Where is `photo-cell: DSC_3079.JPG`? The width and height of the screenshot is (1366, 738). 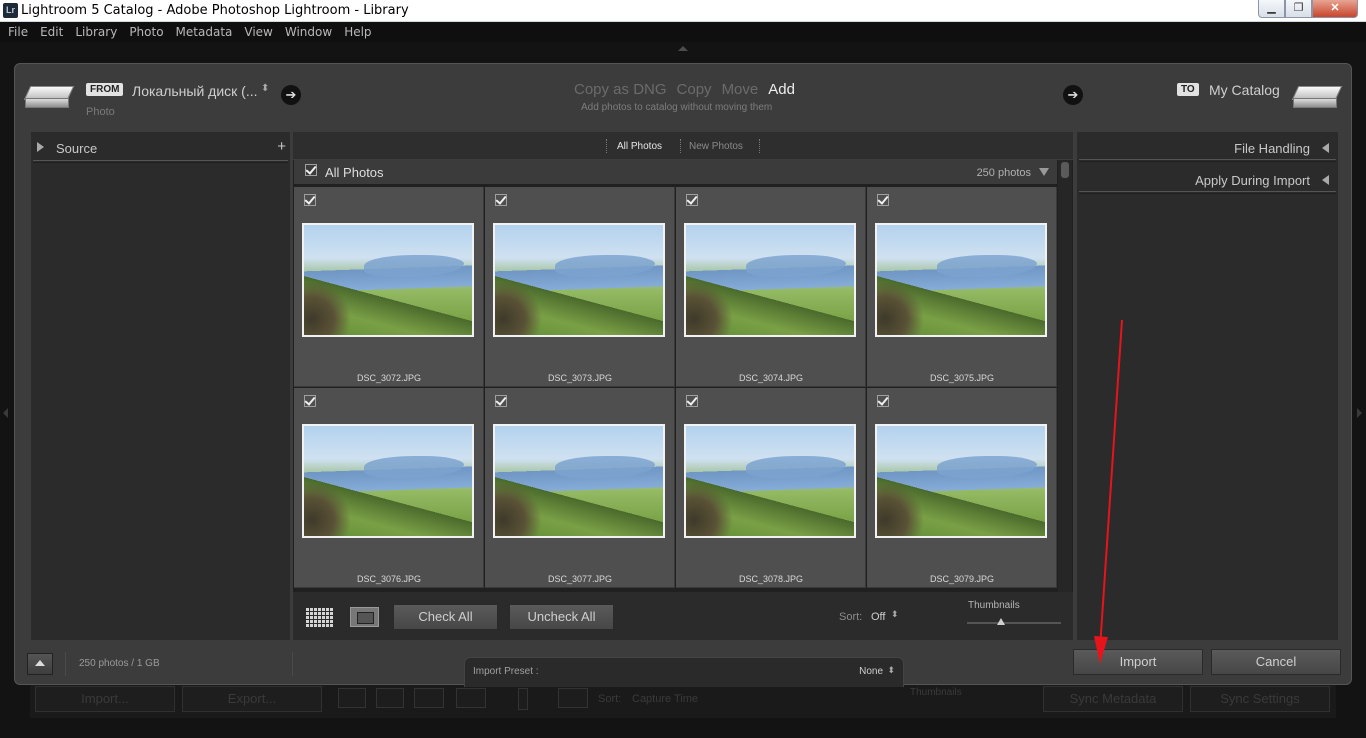 photo-cell: DSC_3079.JPG is located at coordinates (962, 488).